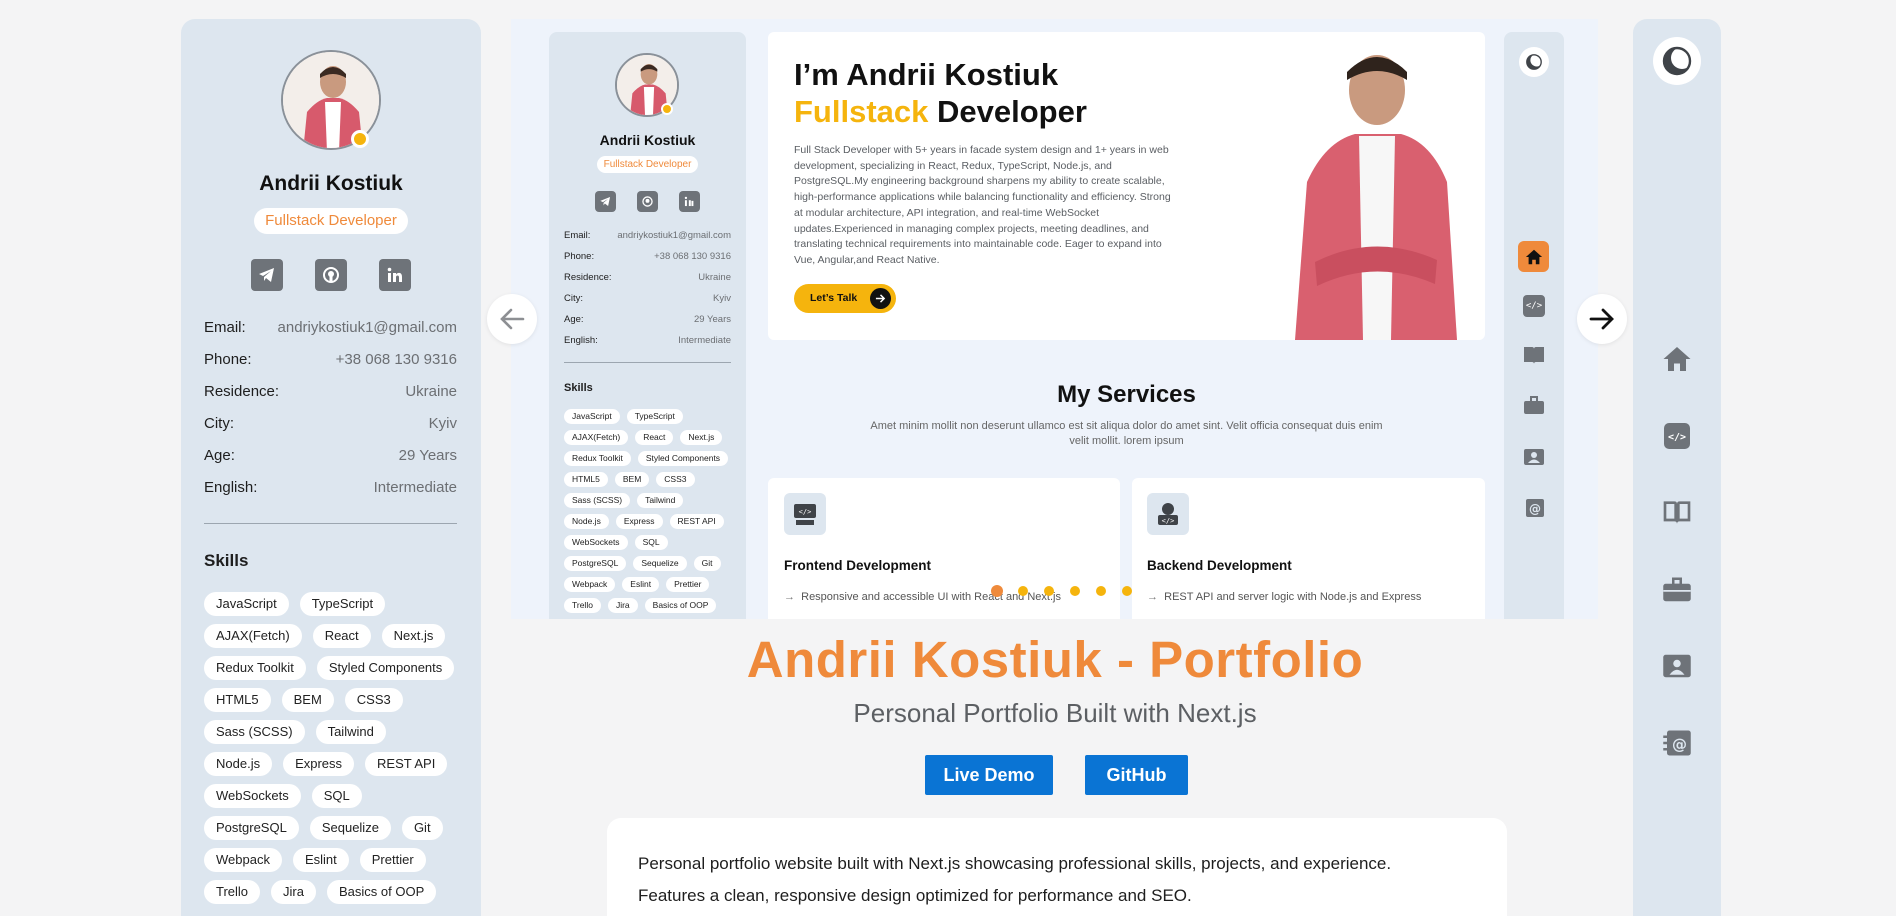 The width and height of the screenshot is (1896, 916). Describe the element at coordinates (395, 275) in the screenshot. I see `linkedin-icon` at that location.